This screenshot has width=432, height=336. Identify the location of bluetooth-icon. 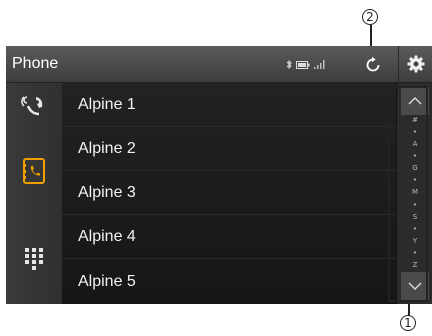
(289, 64).